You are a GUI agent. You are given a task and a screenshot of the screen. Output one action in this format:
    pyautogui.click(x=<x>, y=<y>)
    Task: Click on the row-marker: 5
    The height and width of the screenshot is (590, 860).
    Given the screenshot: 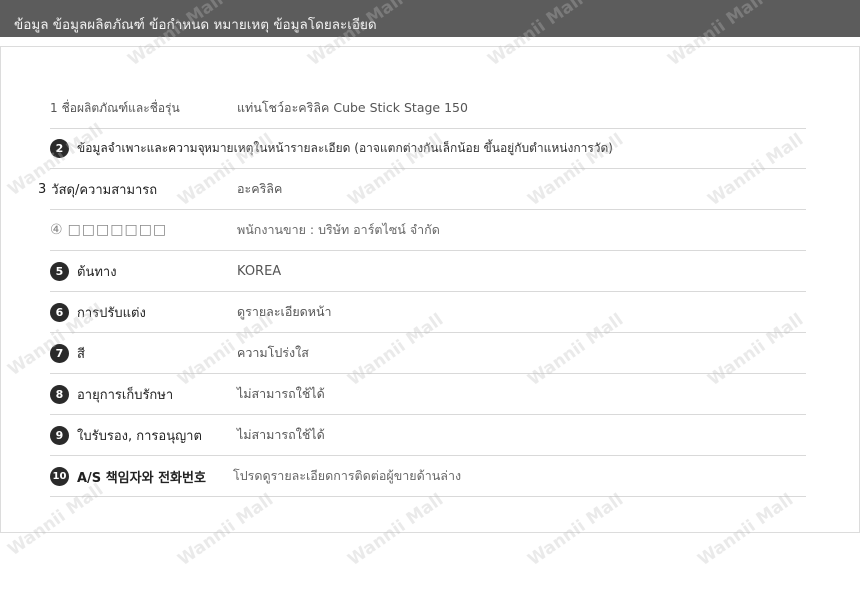 What is the action you would take?
    pyautogui.click(x=59, y=271)
    